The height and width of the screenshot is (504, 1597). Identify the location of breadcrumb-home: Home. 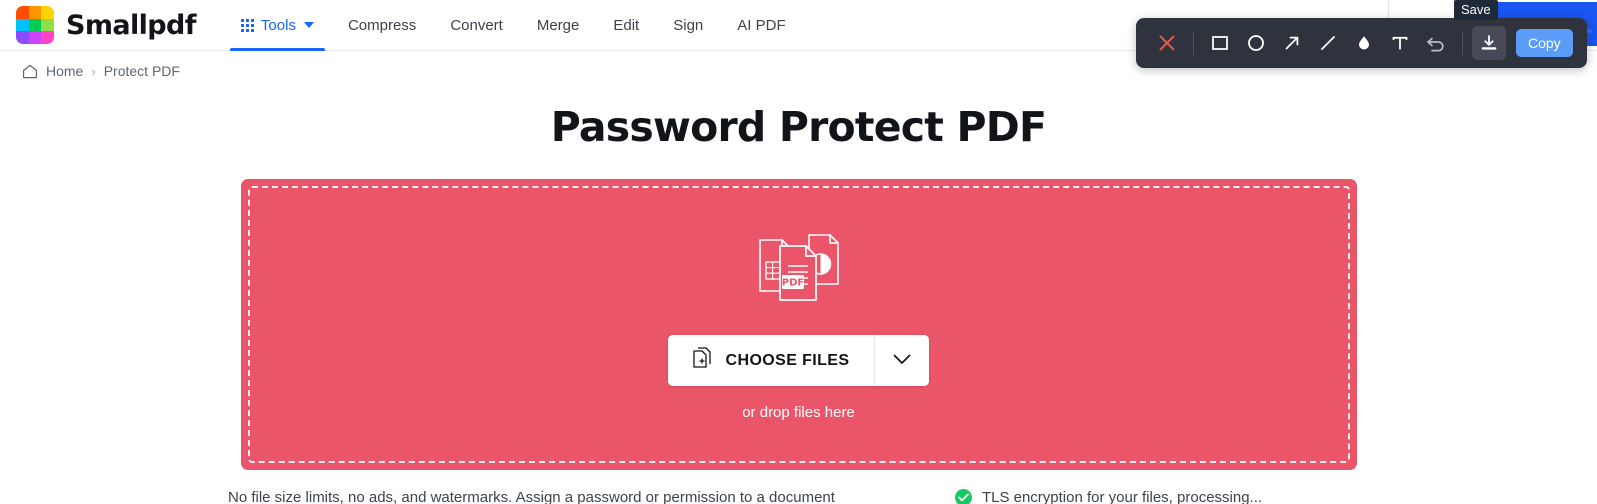
(64, 71).